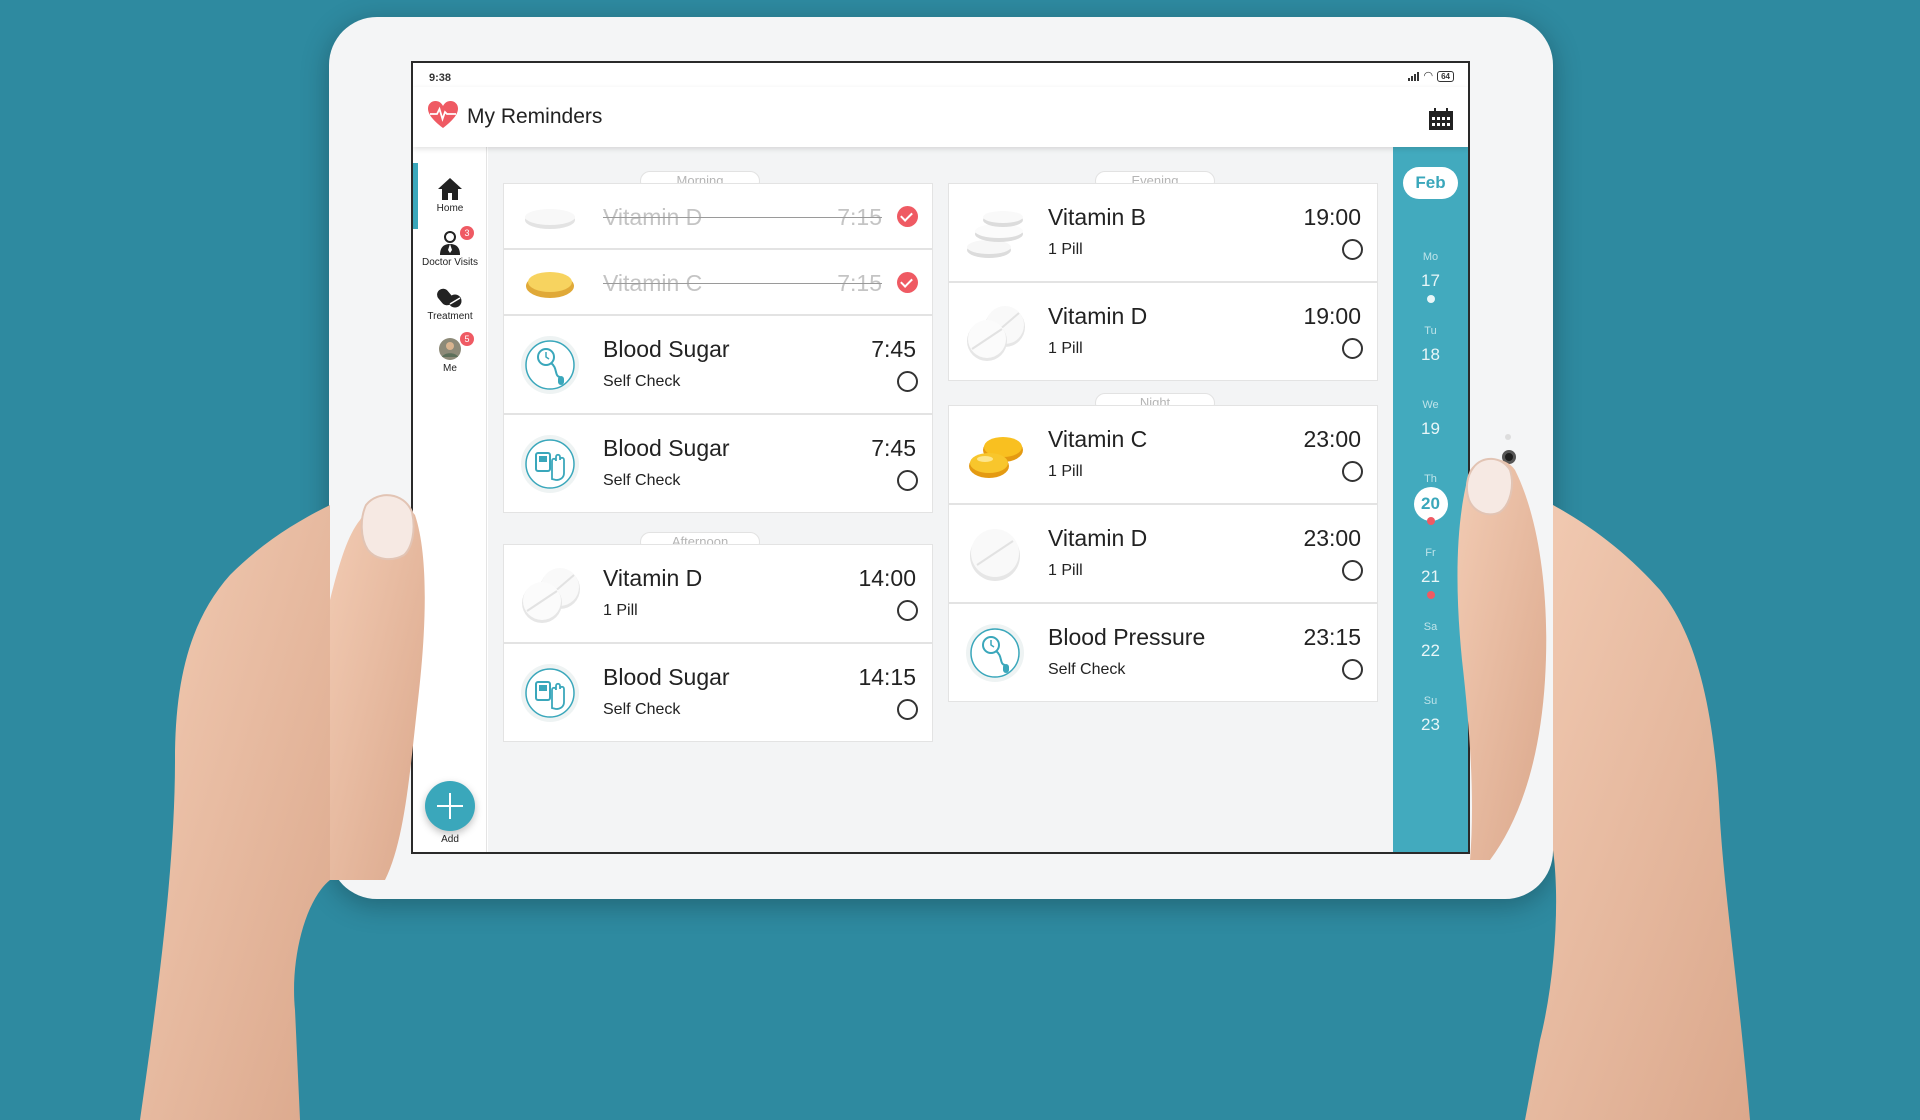 Image resolution: width=1920 pixels, height=1120 pixels. I want to click on calendar-icon, so click(1441, 119).